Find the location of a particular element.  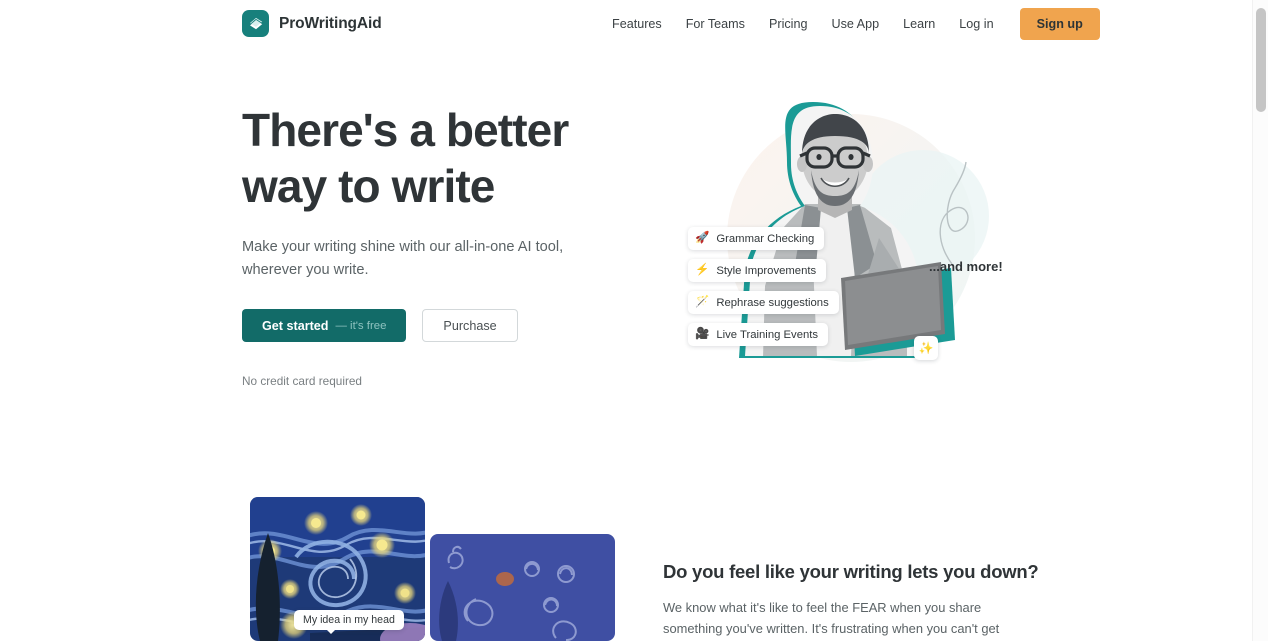

sparkles-icon: ✨ is located at coordinates (926, 348).